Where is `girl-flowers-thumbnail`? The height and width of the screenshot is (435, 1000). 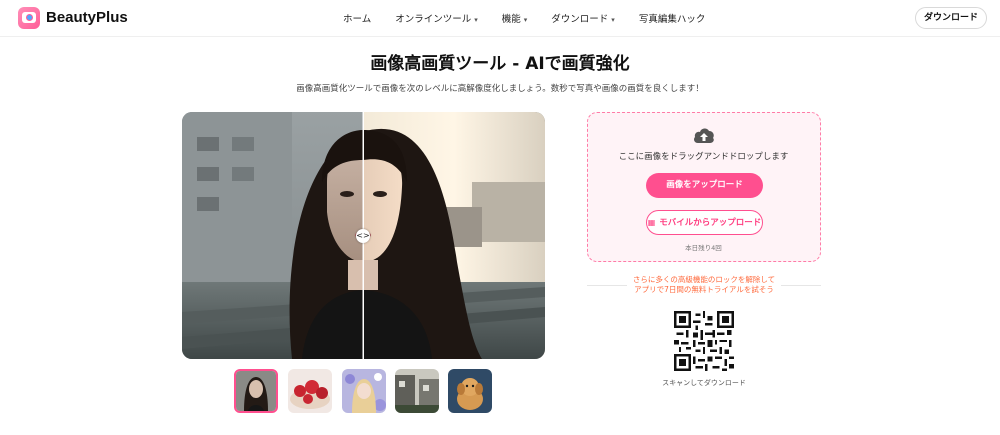 girl-flowers-thumbnail is located at coordinates (364, 391).